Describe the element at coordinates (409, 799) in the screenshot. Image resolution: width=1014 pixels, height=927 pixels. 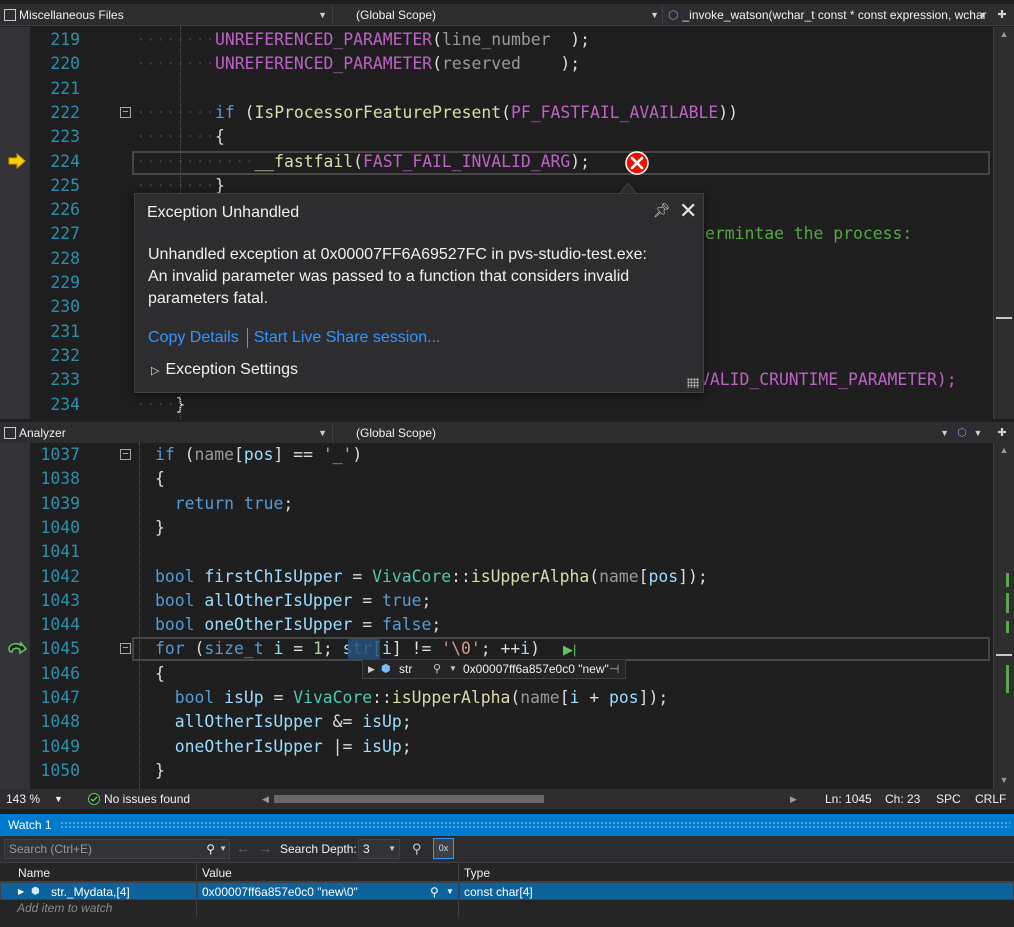
I see `horizontal-scrollbar-thumb` at that location.